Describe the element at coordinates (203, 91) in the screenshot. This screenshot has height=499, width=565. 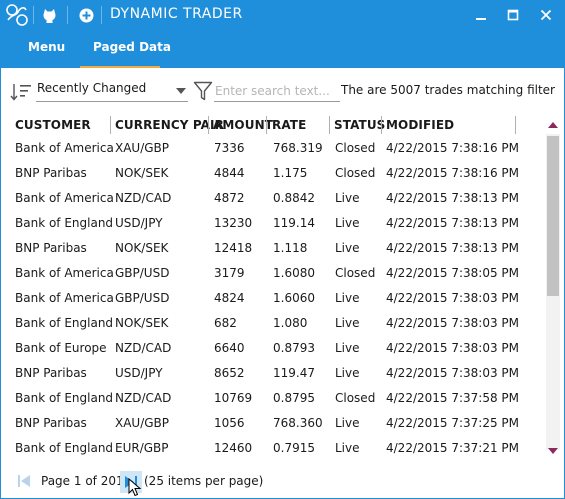
I see `filter-funnel-icon` at that location.